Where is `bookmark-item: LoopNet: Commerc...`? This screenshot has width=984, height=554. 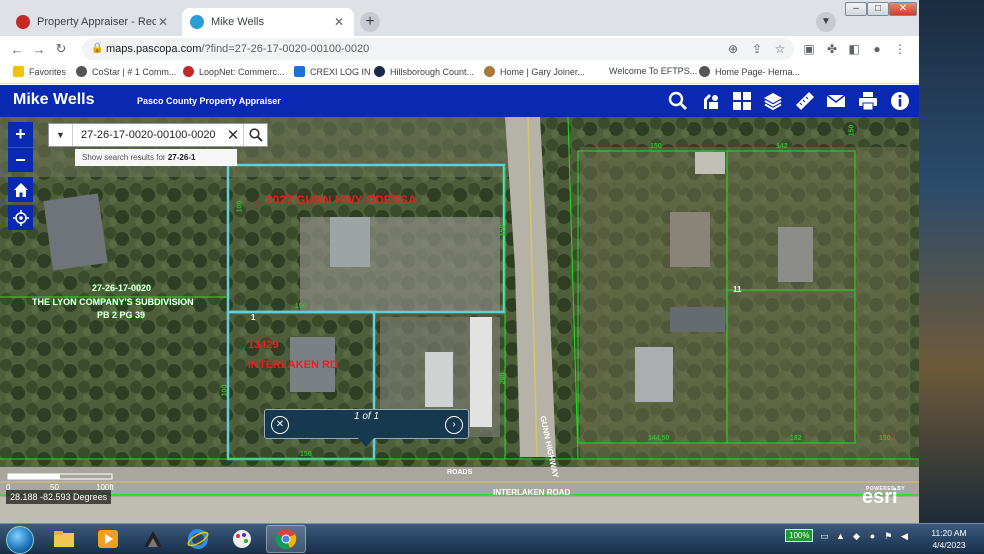
bookmark-item: LoopNet: Commerc... is located at coordinates (234, 71).